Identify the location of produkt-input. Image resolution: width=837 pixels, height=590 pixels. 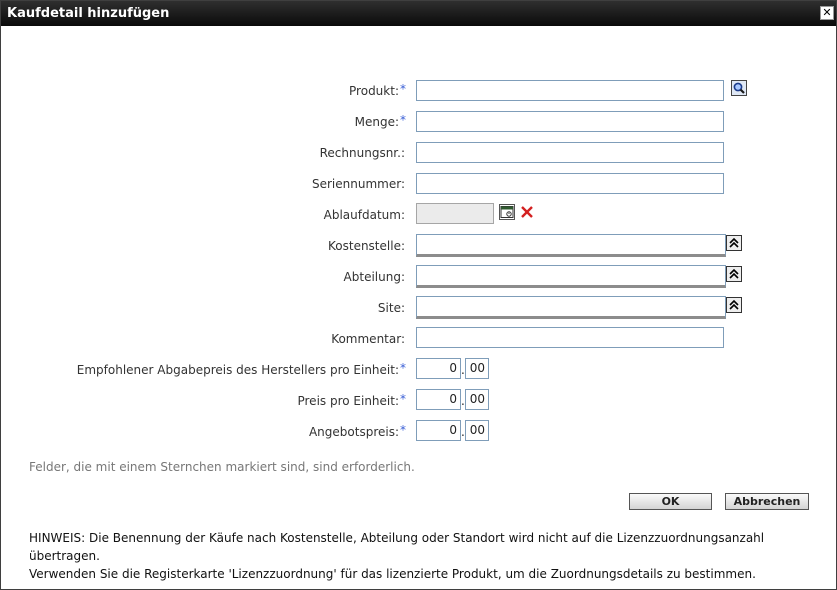
(570, 90).